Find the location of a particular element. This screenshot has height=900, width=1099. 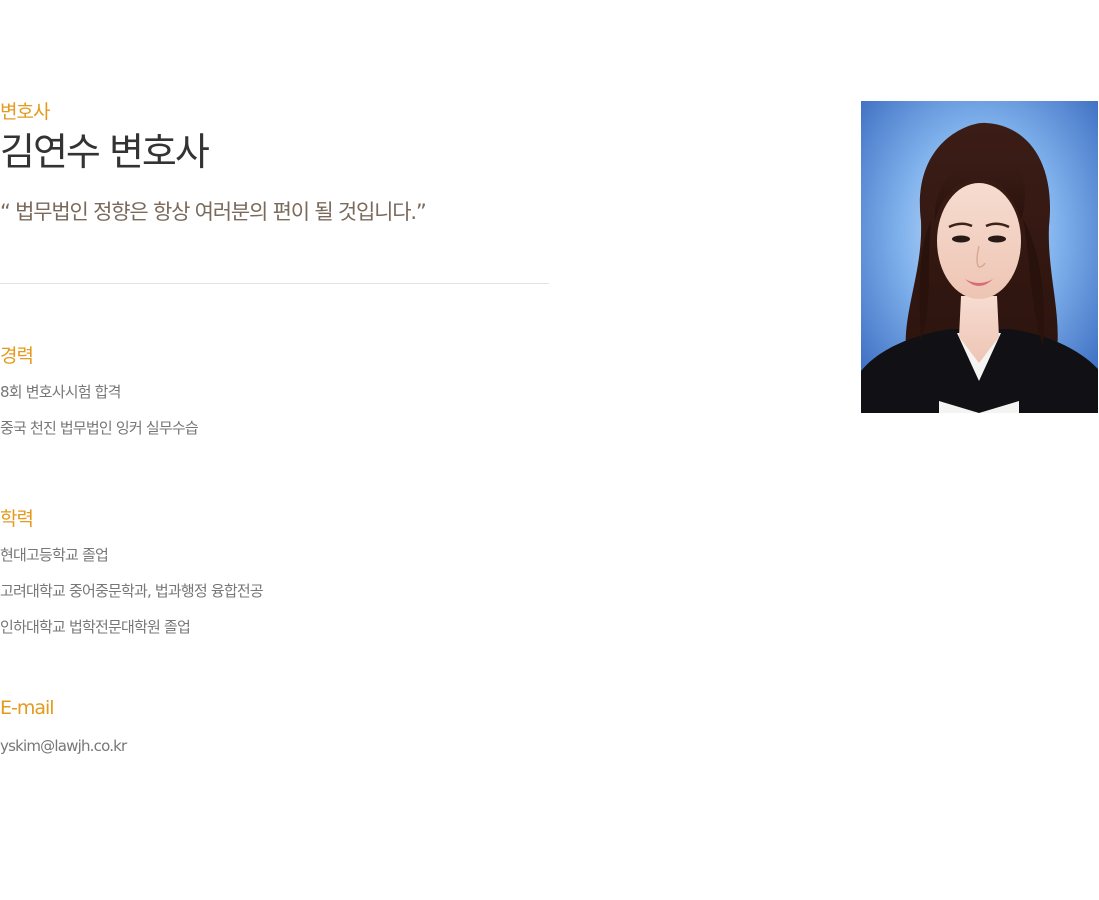

divider is located at coordinates (274, 283).